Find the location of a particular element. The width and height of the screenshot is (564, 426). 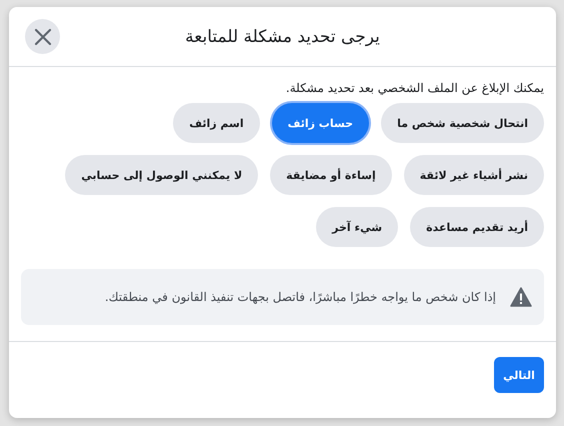

option-chip: نشر أشياء غير لائقة is located at coordinates (474, 175).